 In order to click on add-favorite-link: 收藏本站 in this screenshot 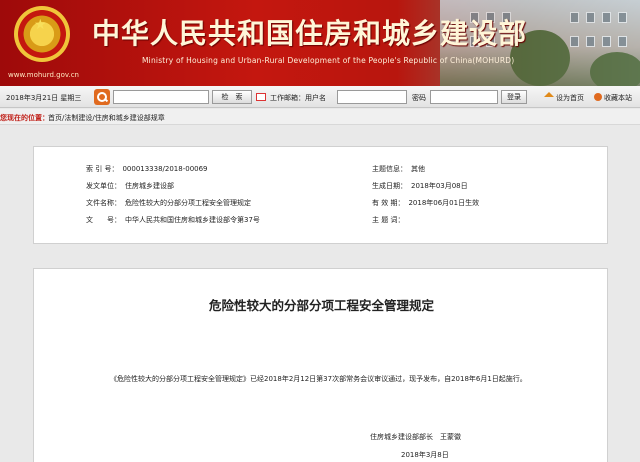, I will do `click(618, 98)`.